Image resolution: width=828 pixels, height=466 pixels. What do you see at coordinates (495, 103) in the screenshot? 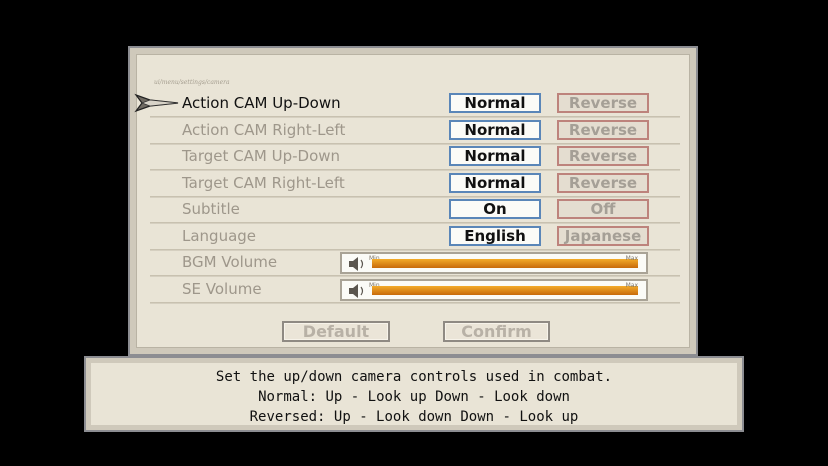
I see `option-normal-action-cam-up-down: Normal` at bounding box center [495, 103].